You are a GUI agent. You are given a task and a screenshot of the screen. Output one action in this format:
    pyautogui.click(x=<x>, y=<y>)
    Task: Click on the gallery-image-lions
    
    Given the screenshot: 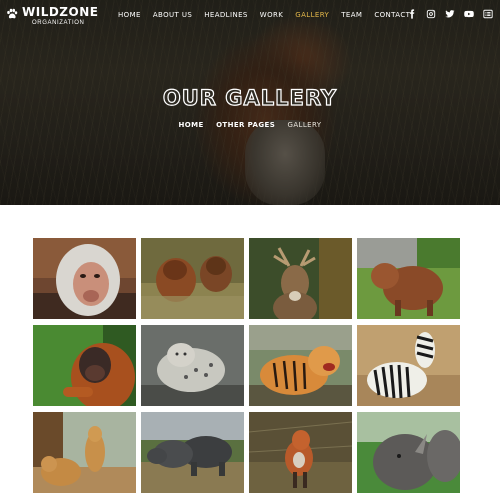 What is the action you would take?
    pyautogui.click(x=84, y=452)
    